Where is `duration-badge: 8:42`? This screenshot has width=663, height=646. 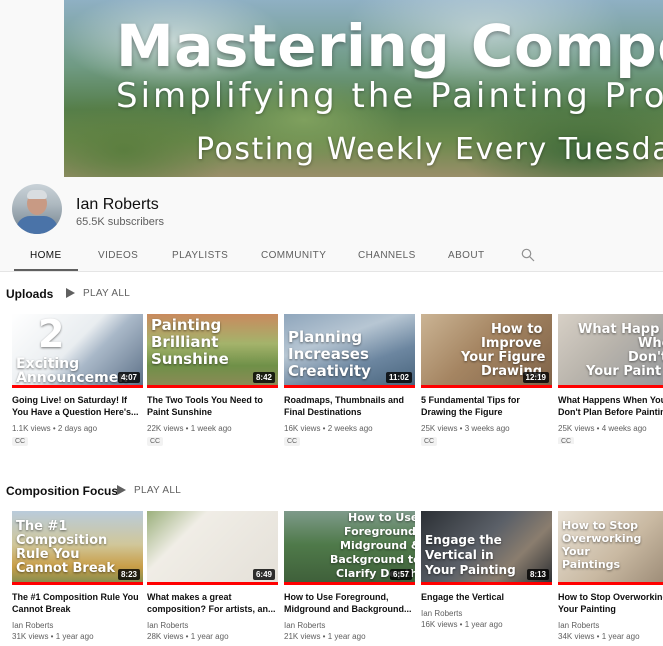 duration-badge: 8:42 is located at coordinates (263, 377).